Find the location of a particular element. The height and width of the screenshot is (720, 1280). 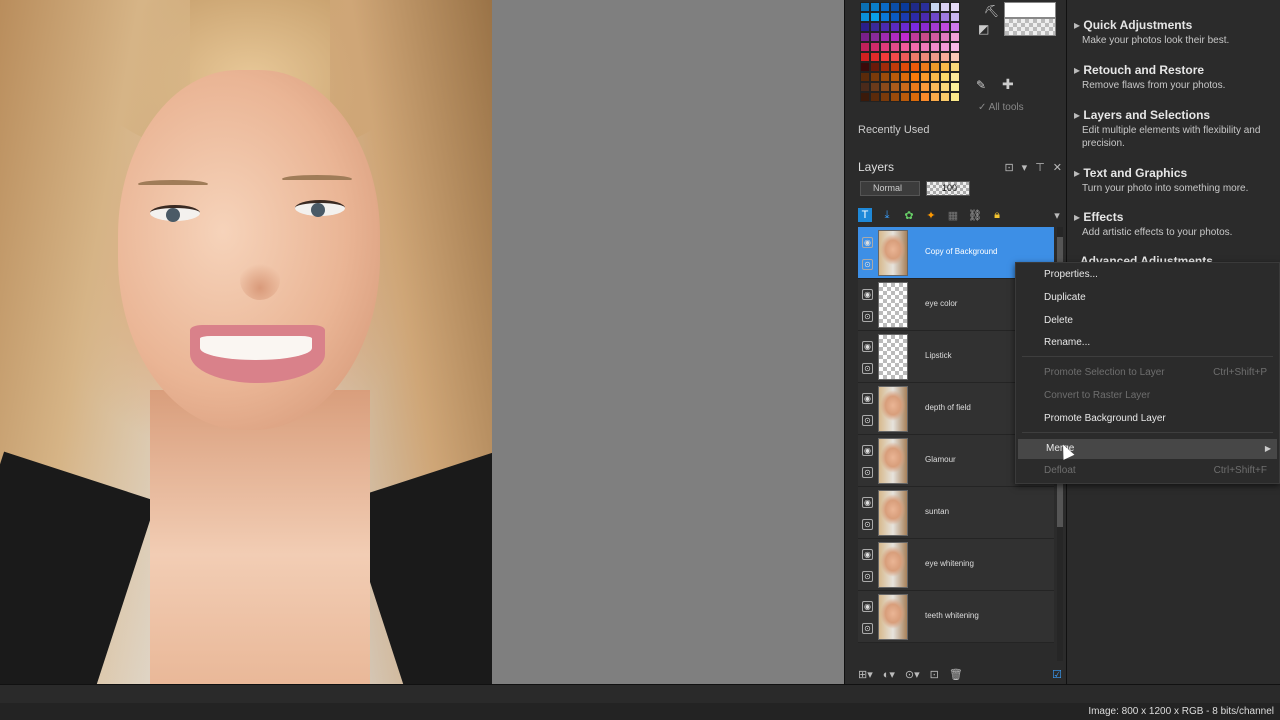

layer-name: eye whitening is located at coordinates (949, 563).